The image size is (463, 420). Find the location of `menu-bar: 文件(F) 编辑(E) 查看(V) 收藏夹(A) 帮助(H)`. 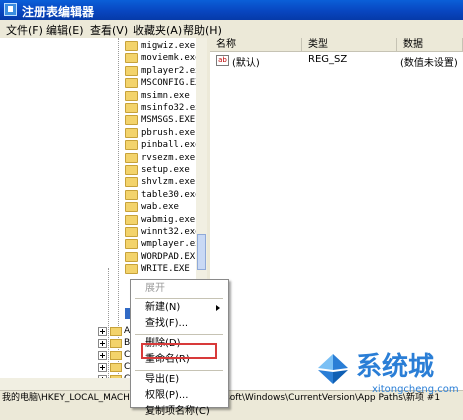

menu-bar: 文件(F) 编辑(E) 查看(V) 收藏夹(A) 帮助(H) is located at coordinates (231, 29).